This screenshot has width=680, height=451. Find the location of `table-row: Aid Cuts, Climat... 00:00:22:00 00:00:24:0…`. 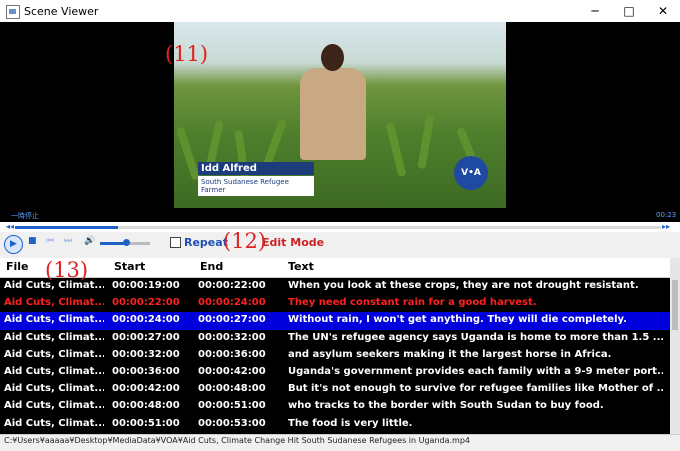

table-row: Aid Cuts, Climat... 00:00:22:00 00:00:24:0… is located at coordinates (335, 303).